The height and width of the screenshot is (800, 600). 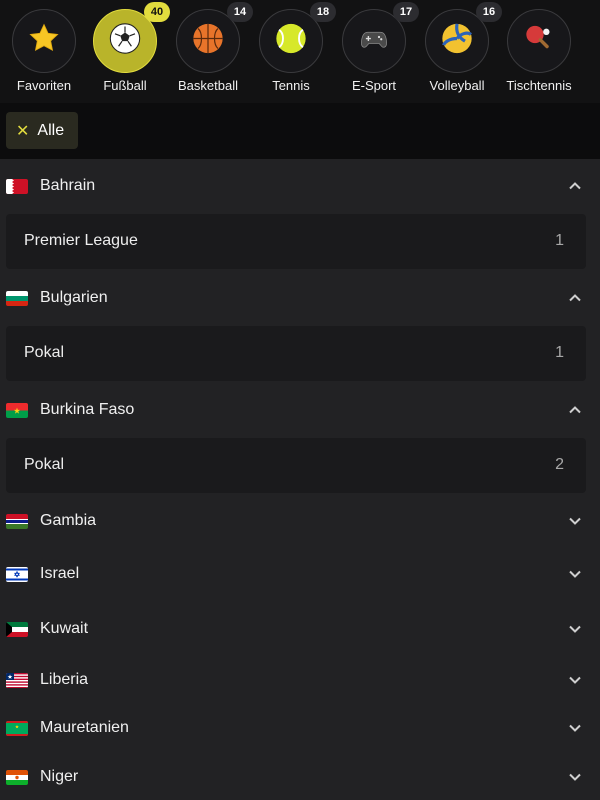 What do you see at coordinates (74, 297) in the screenshot?
I see `country-name: Bulgarien` at bounding box center [74, 297].